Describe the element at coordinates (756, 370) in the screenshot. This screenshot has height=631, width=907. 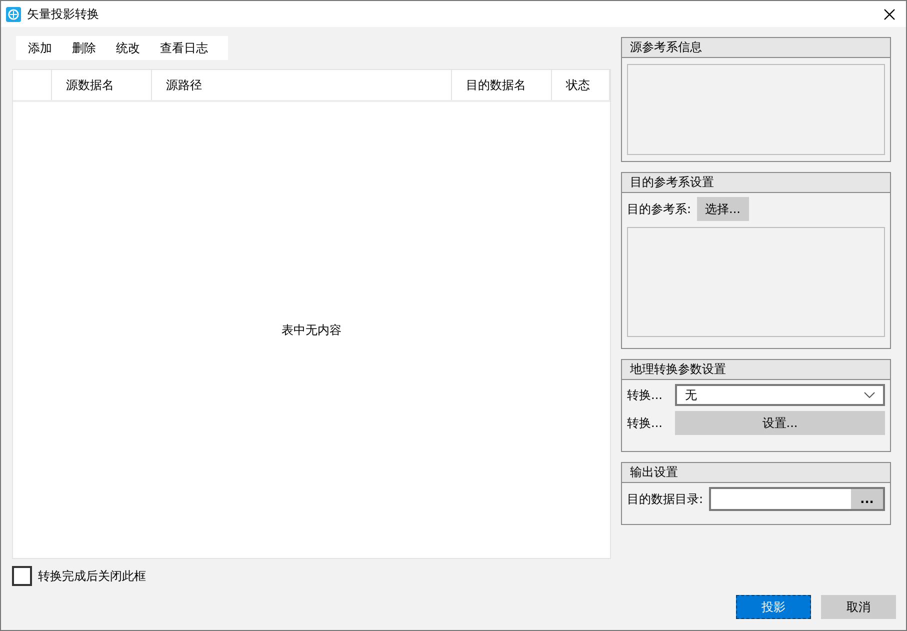
I see `group-title: 地理转换参数设置` at that location.